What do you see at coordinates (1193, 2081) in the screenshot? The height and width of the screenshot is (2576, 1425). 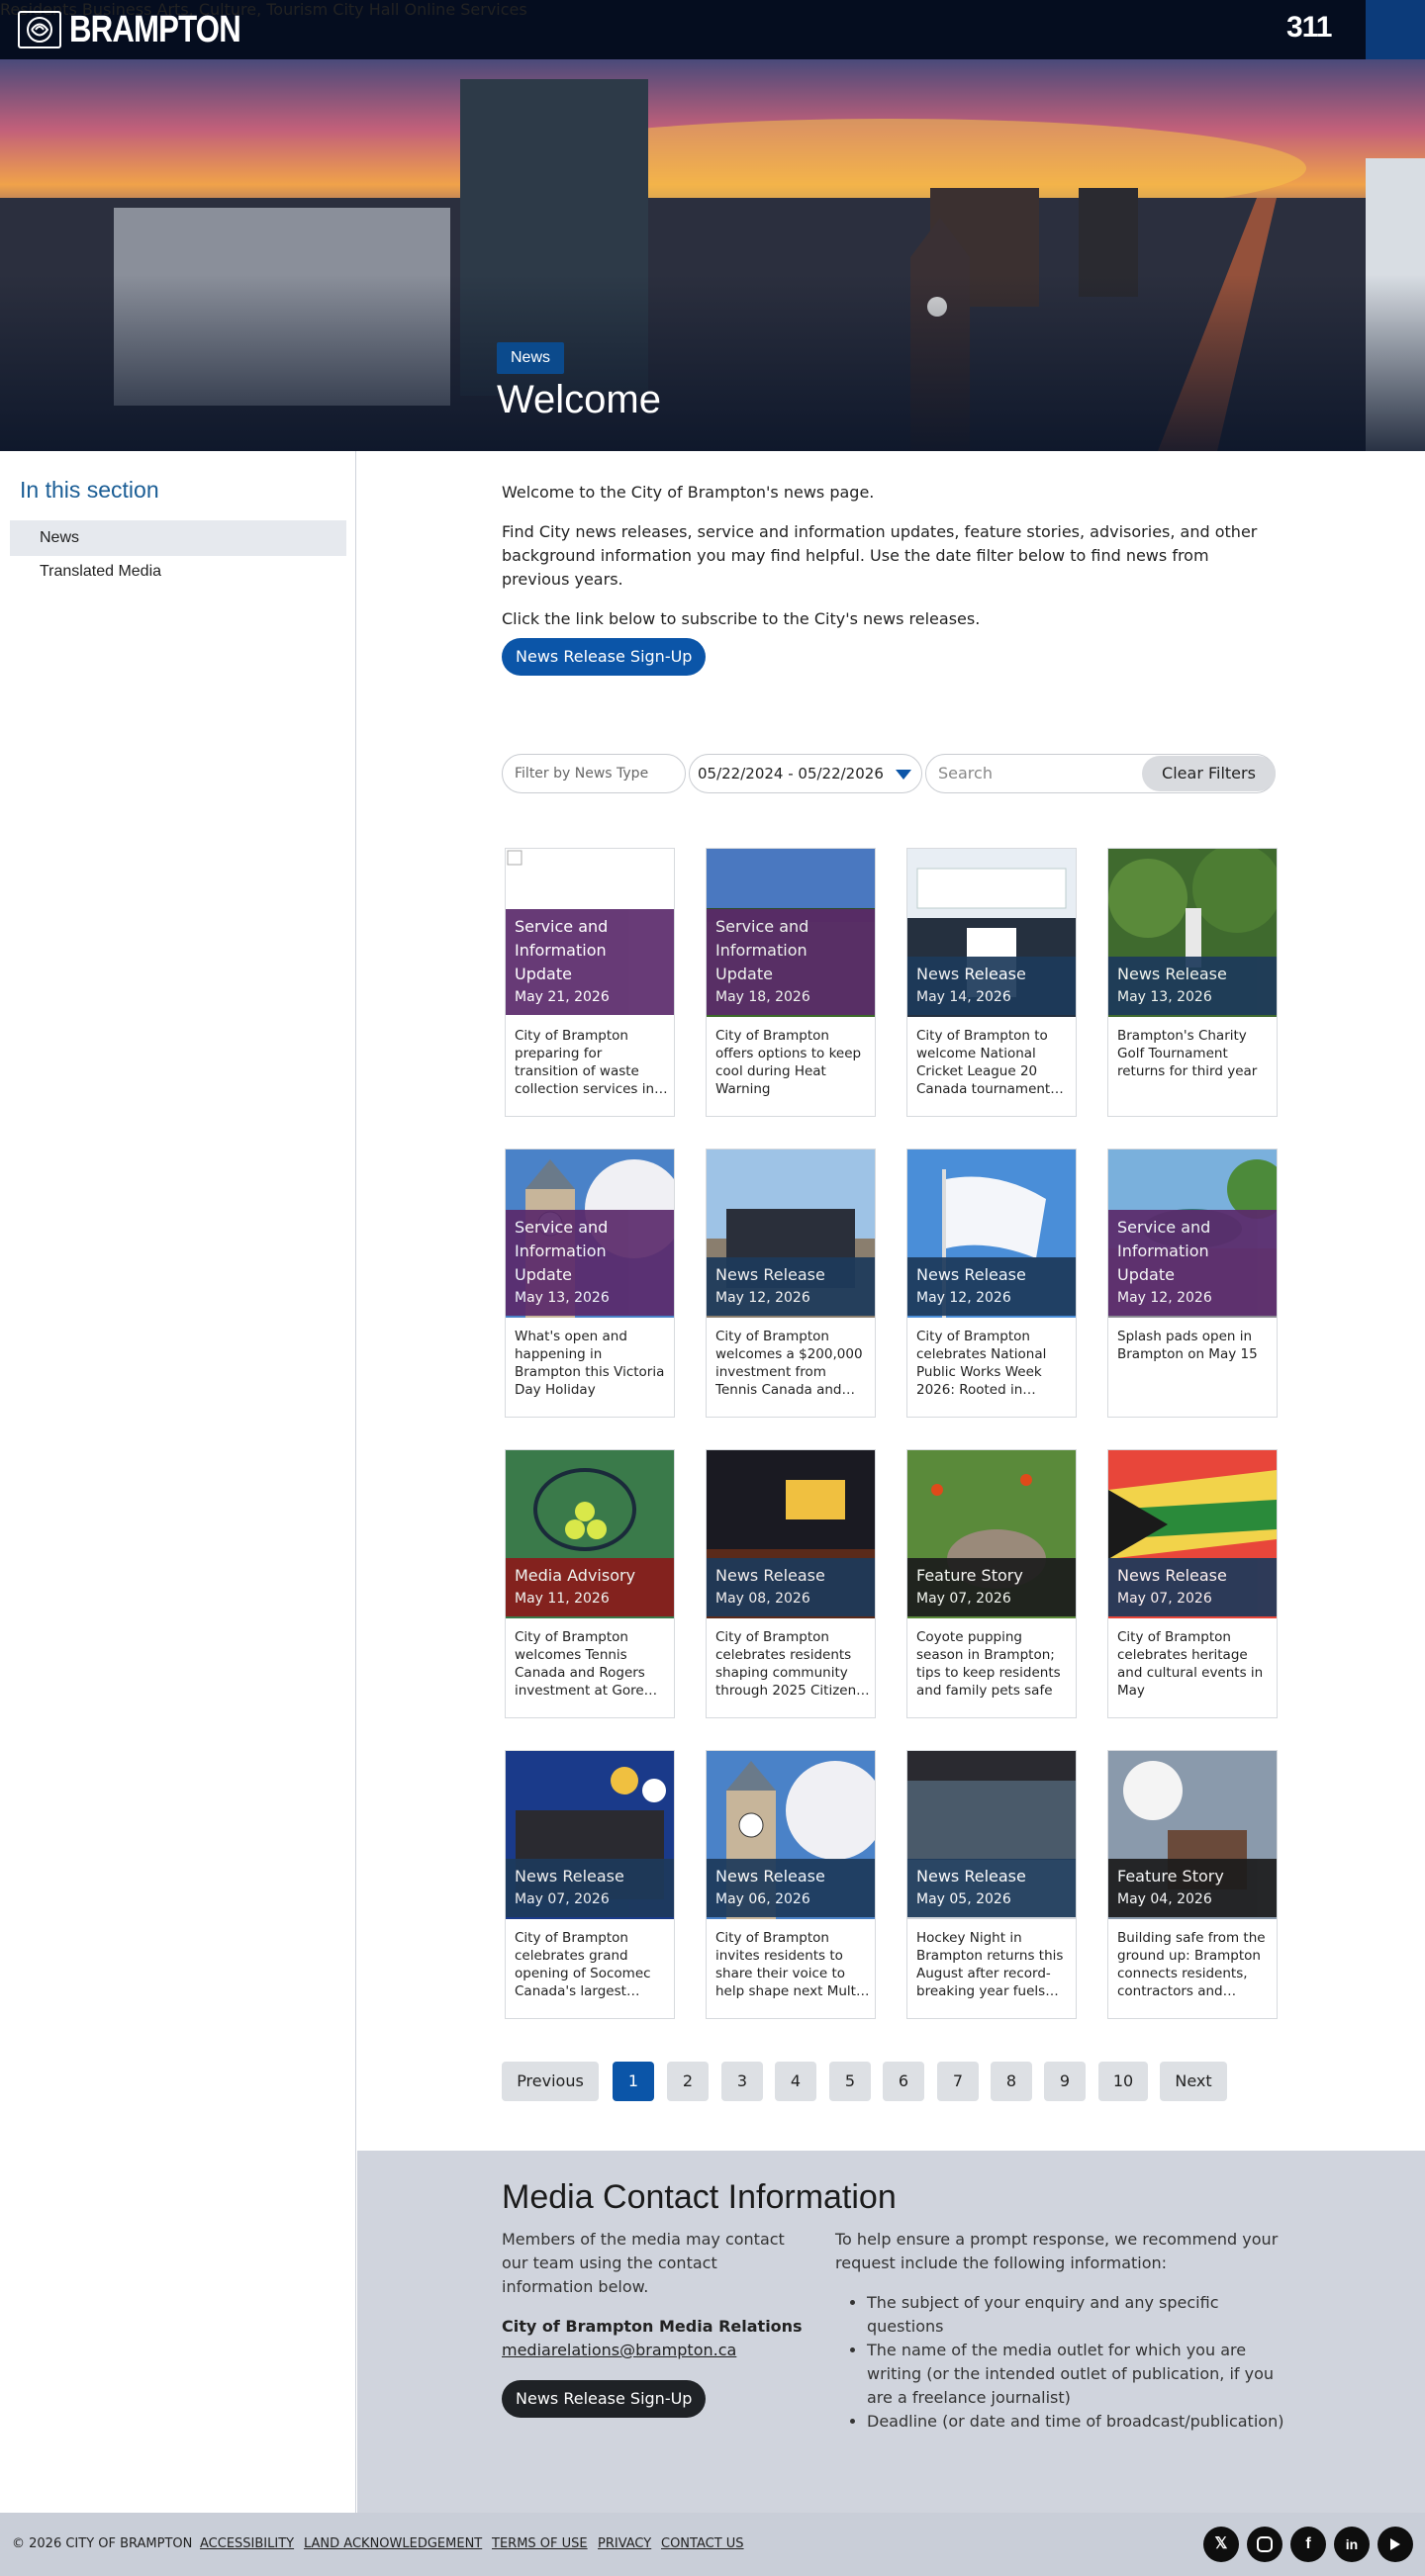 I see `pagination-next: Next` at bounding box center [1193, 2081].